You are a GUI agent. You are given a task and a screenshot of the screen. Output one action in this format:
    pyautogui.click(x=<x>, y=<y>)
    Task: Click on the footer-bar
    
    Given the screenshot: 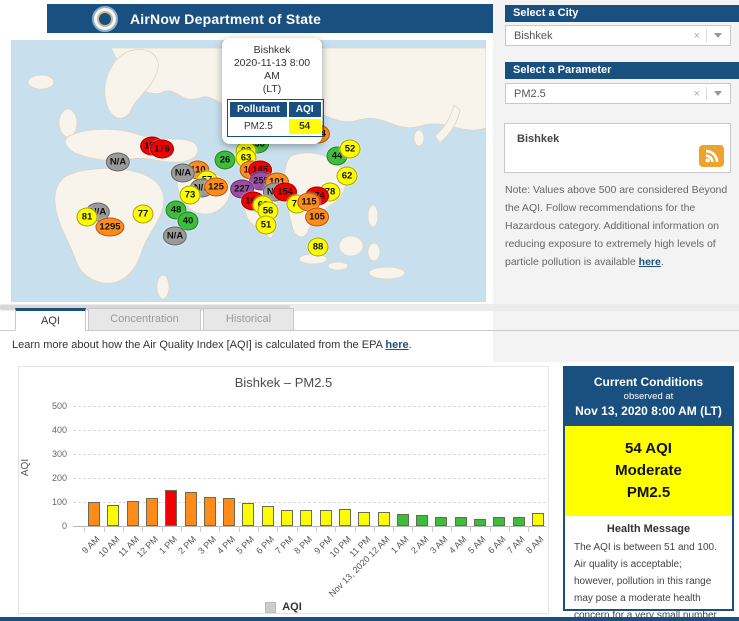 What is the action you would take?
    pyautogui.click(x=369, y=619)
    